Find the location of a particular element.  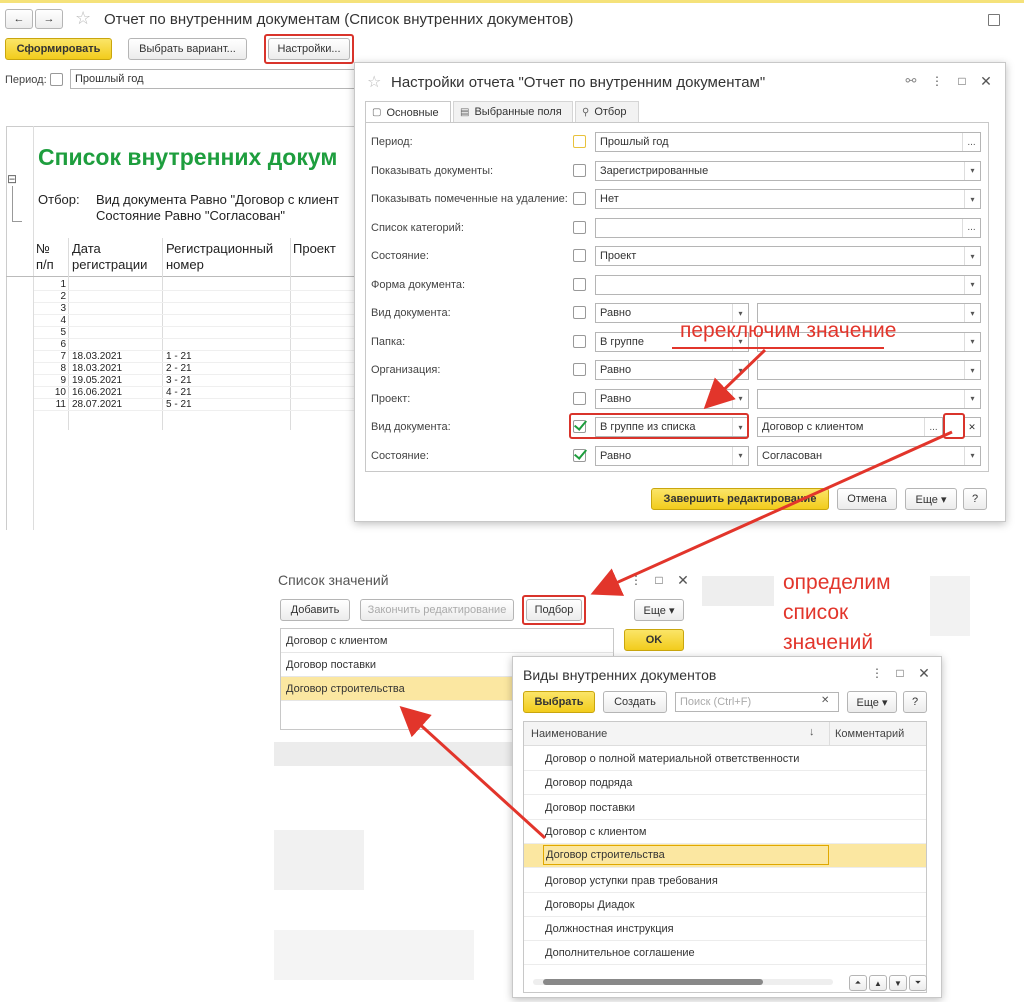

help-button: ? is located at coordinates (975, 499).